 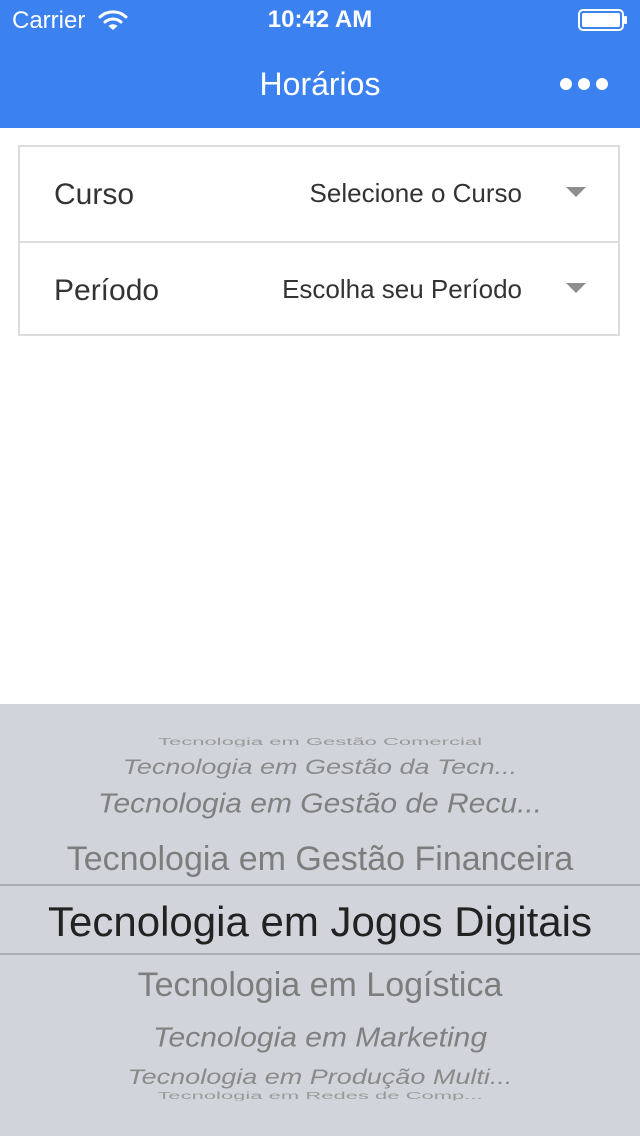 What do you see at coordinates (402, 289) in the screenshot?
I see `period-select-value: Escolha seu Período` at bounding box center [402, 289].